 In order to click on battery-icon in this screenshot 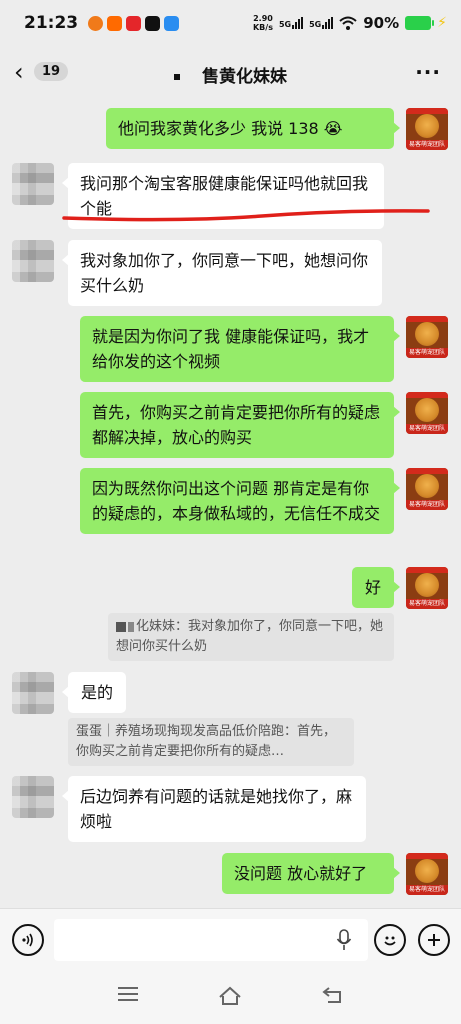, I will do `click(420, 23)`.